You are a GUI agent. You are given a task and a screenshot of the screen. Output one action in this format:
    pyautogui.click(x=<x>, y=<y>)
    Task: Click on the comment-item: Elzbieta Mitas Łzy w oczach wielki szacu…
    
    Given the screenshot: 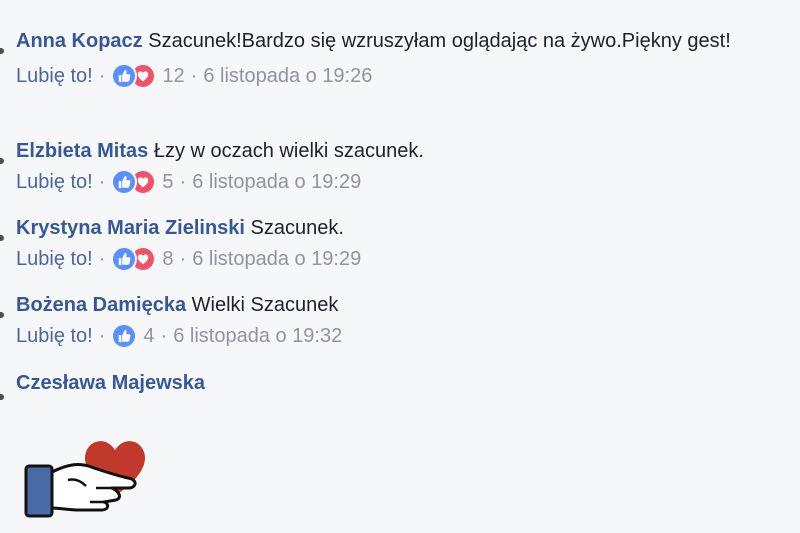 What is the action you would take?
    pyautogui.click(x=390, y=165)
    